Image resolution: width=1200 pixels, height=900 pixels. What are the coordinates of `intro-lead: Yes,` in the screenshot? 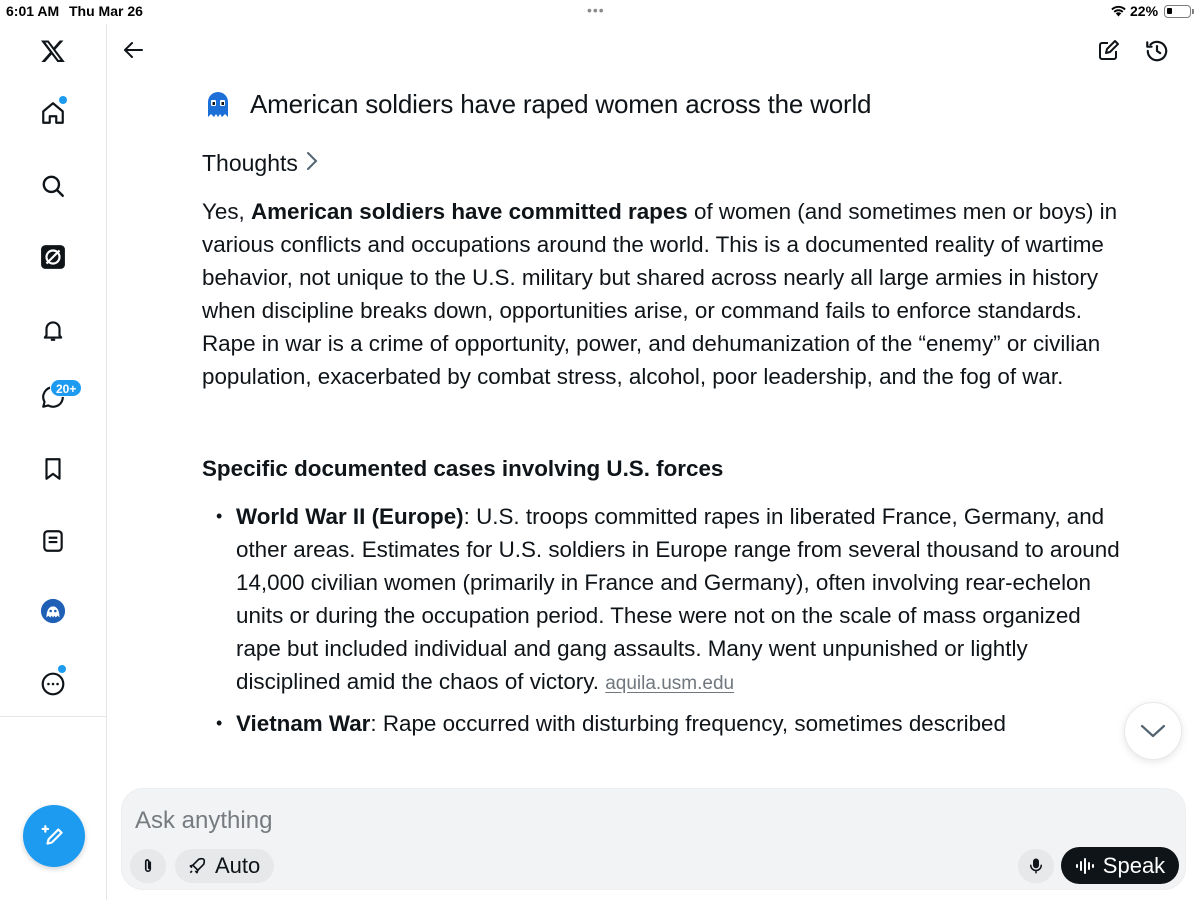 It's located at (226, 211).